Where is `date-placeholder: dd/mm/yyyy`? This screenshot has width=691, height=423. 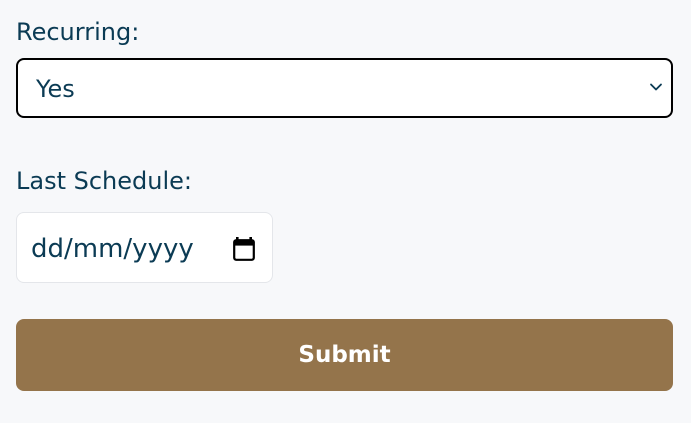 date-placeholder: dd/mm/yyyy is located at coordinates (112, 249).